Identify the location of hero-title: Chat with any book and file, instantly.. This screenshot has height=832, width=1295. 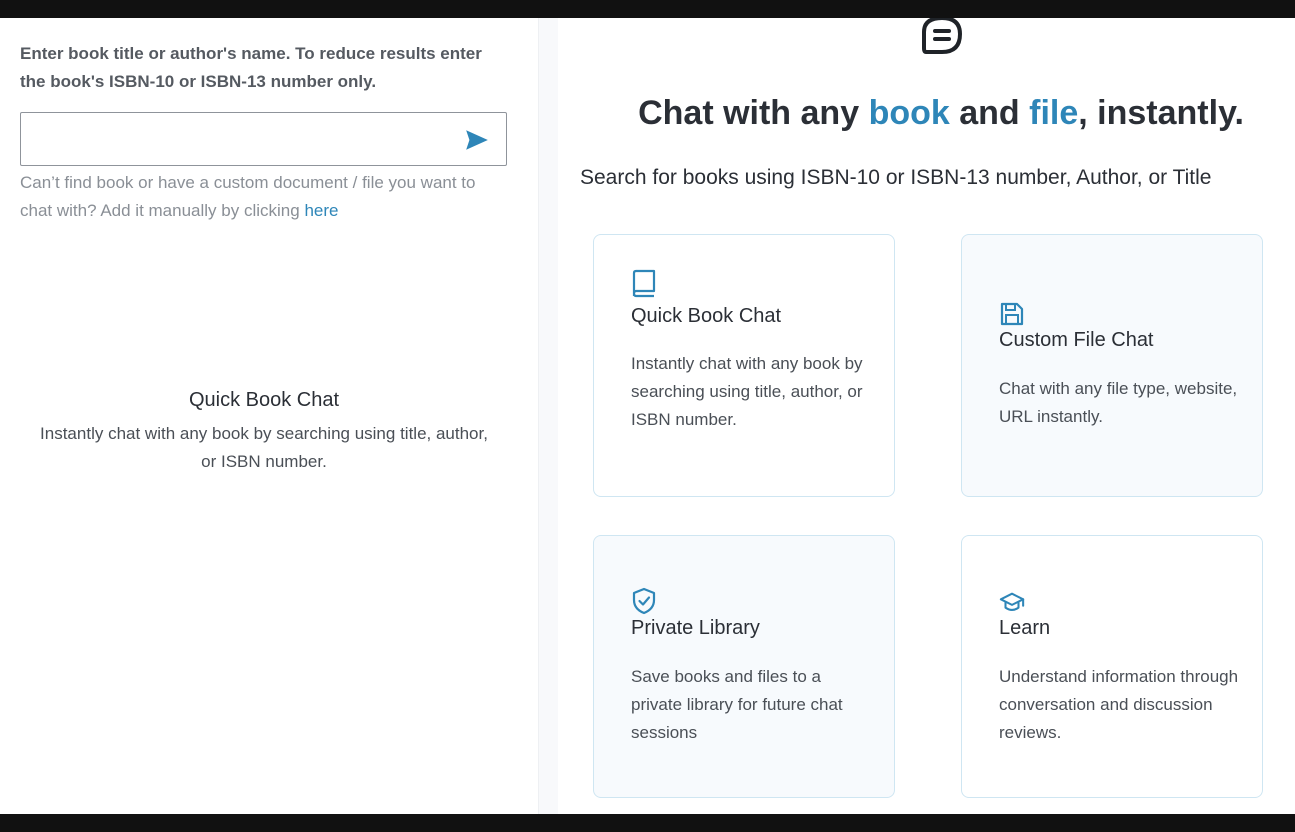
(926, 113).